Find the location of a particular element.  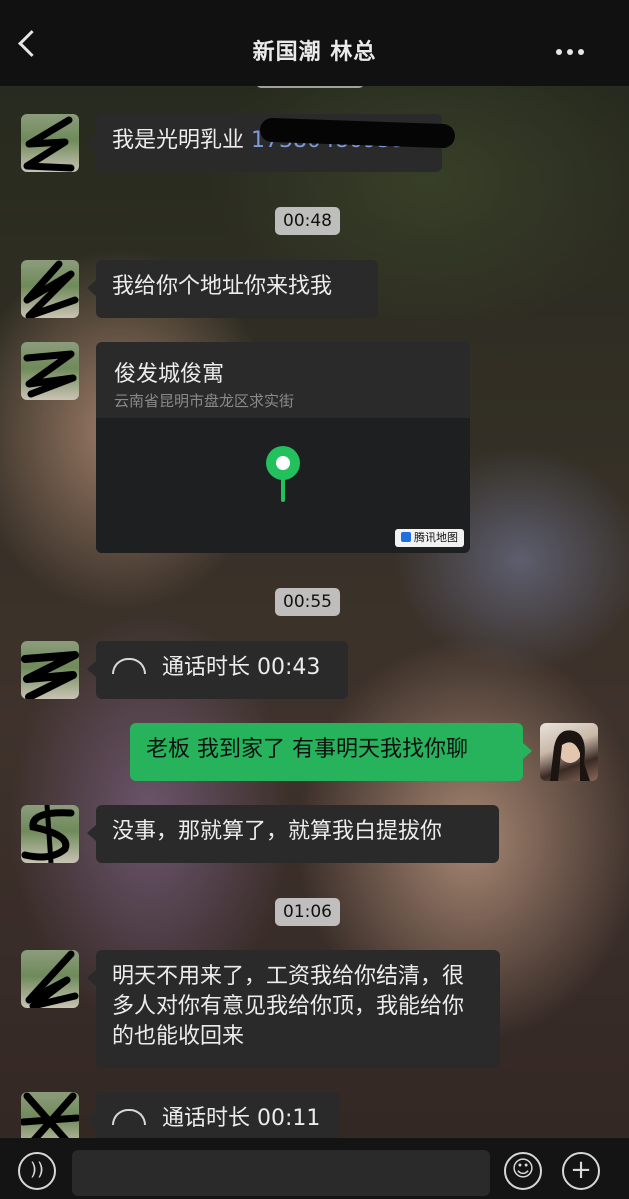

location-card: 俊发城俊寓 云南省昆明市盘龙区求实街 腾讯地图 is located at coordinates (283, 447).